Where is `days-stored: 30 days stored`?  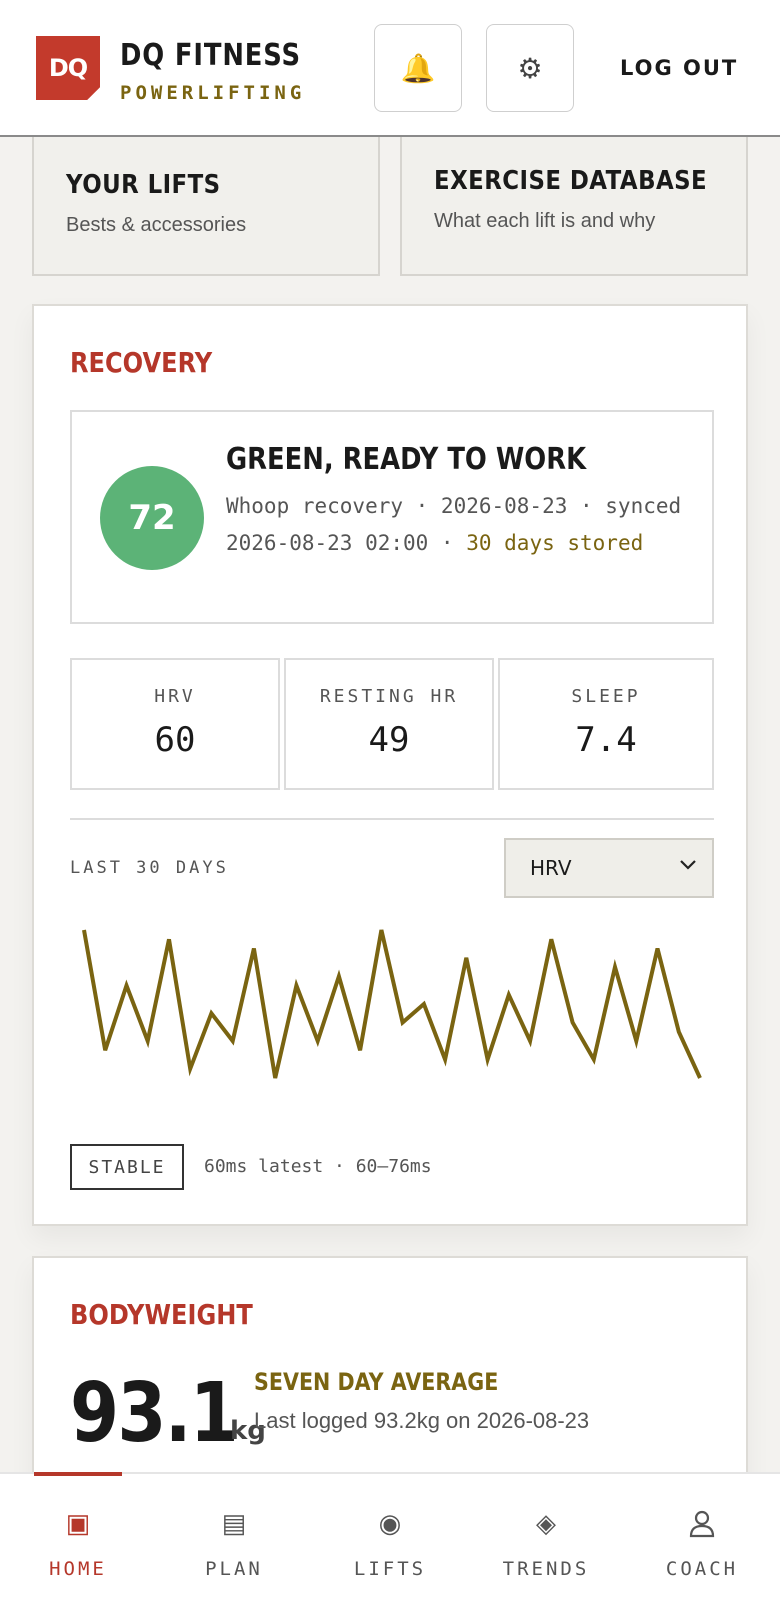
days-stored: 30 days stored is located at coordinates (555, 543).